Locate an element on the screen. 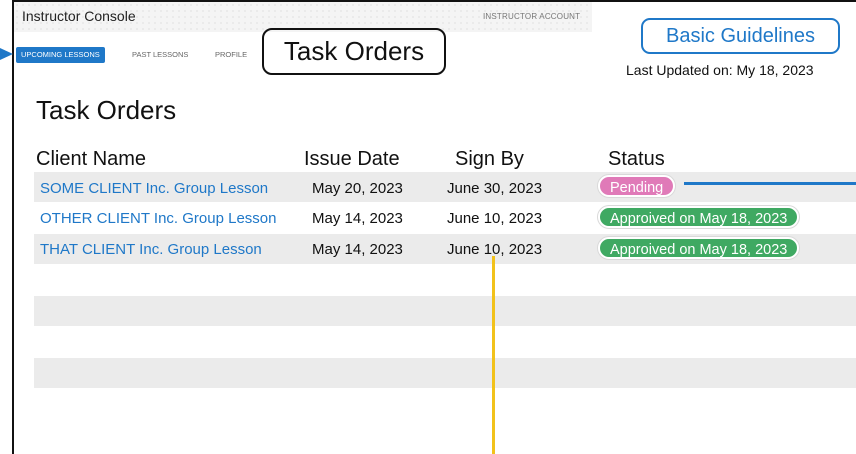 The width and height of the screenshot is (856, 454). tab-upcoming-lessons: UPCOMING LESSONS is located at coordinates (60, 55).